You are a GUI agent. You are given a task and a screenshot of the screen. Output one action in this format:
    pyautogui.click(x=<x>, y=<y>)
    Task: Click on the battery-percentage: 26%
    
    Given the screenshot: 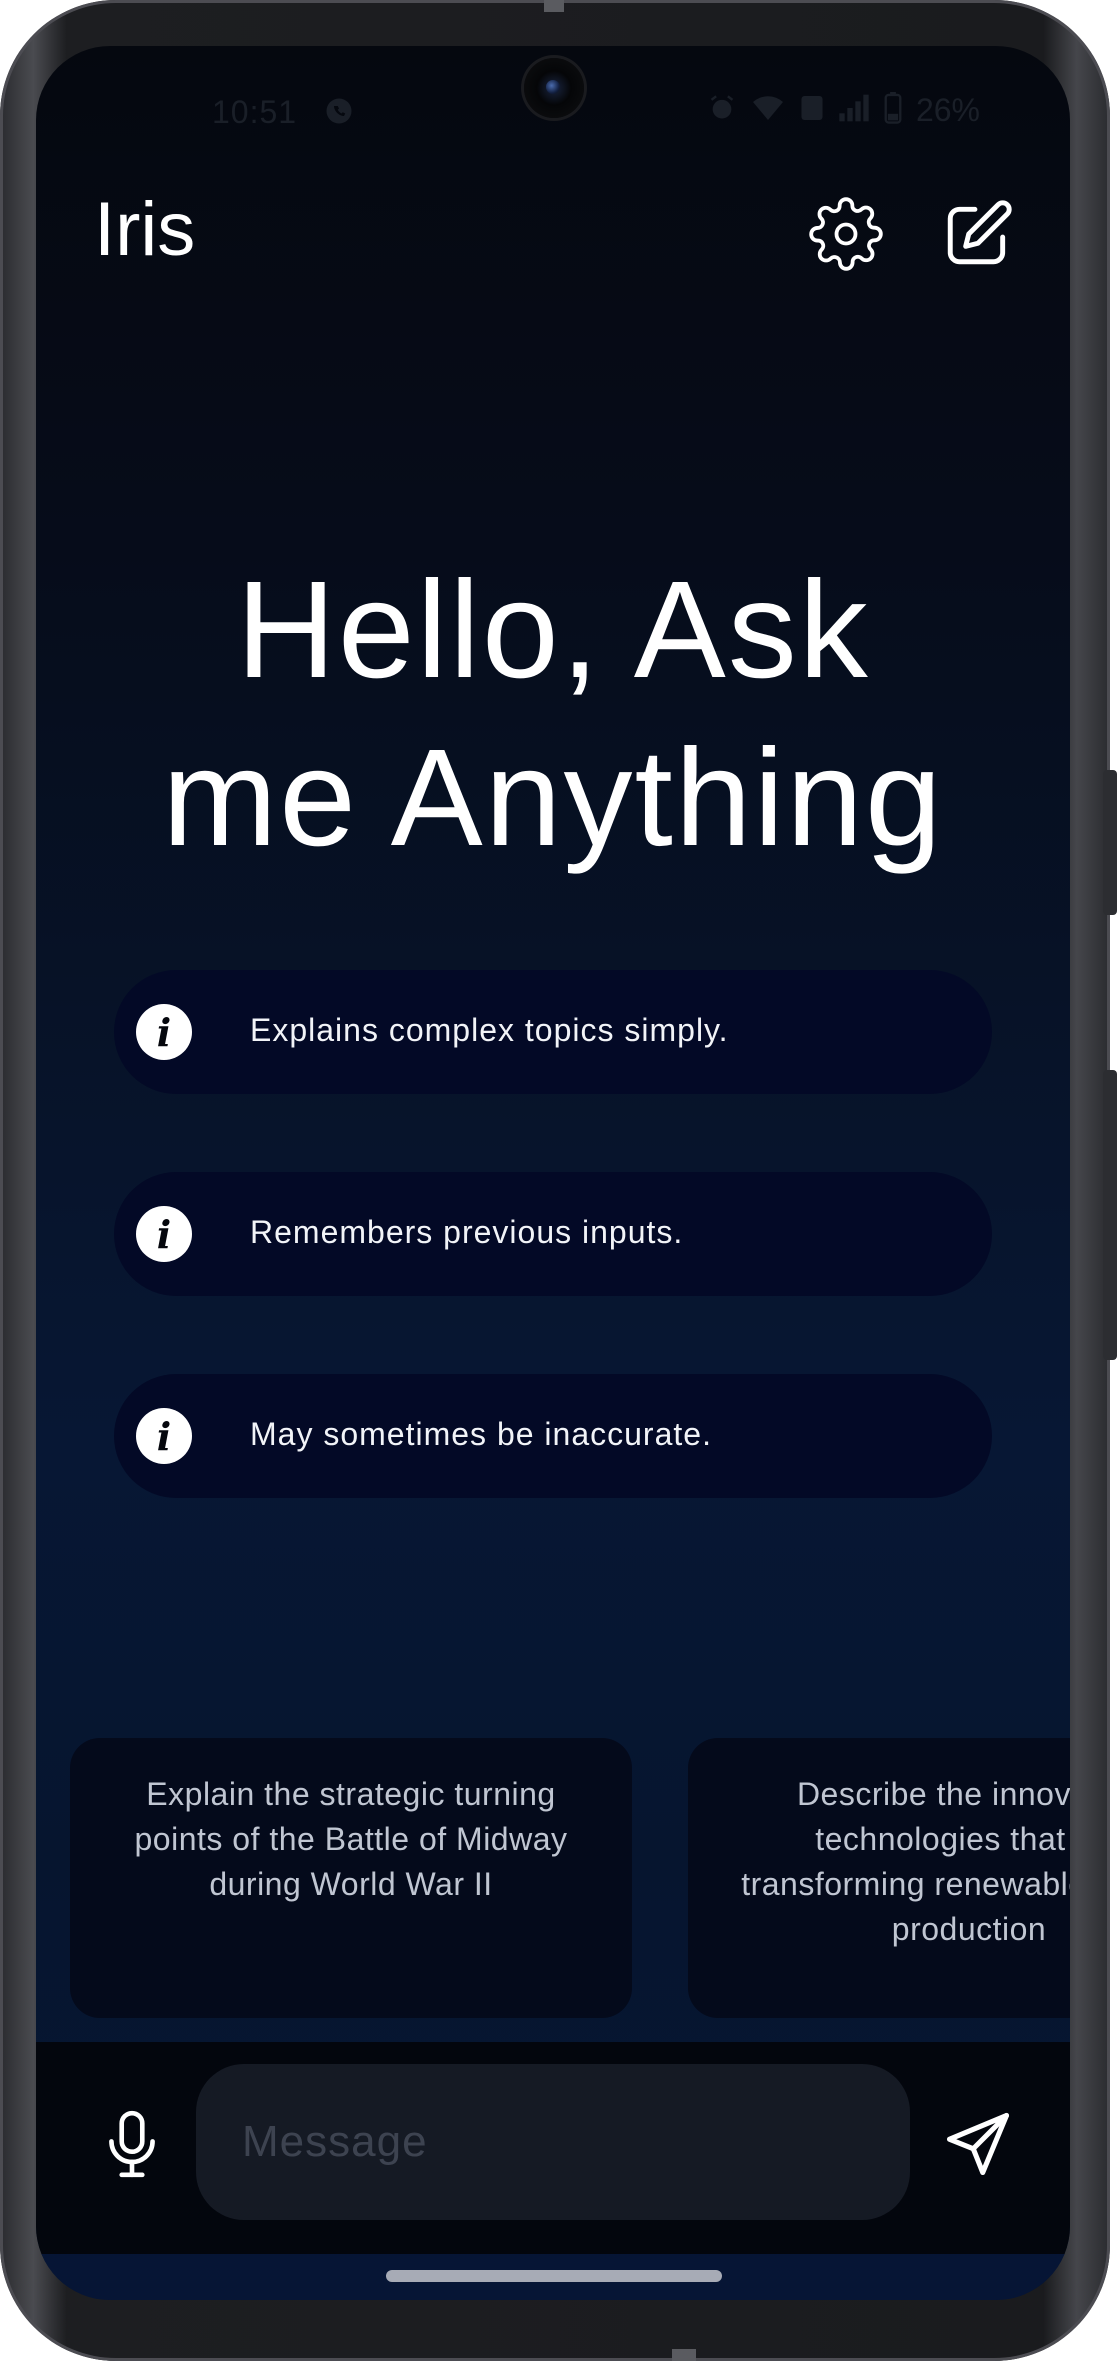 What is the action you would take?
    pyautogui.click(x=947, y=110)
    